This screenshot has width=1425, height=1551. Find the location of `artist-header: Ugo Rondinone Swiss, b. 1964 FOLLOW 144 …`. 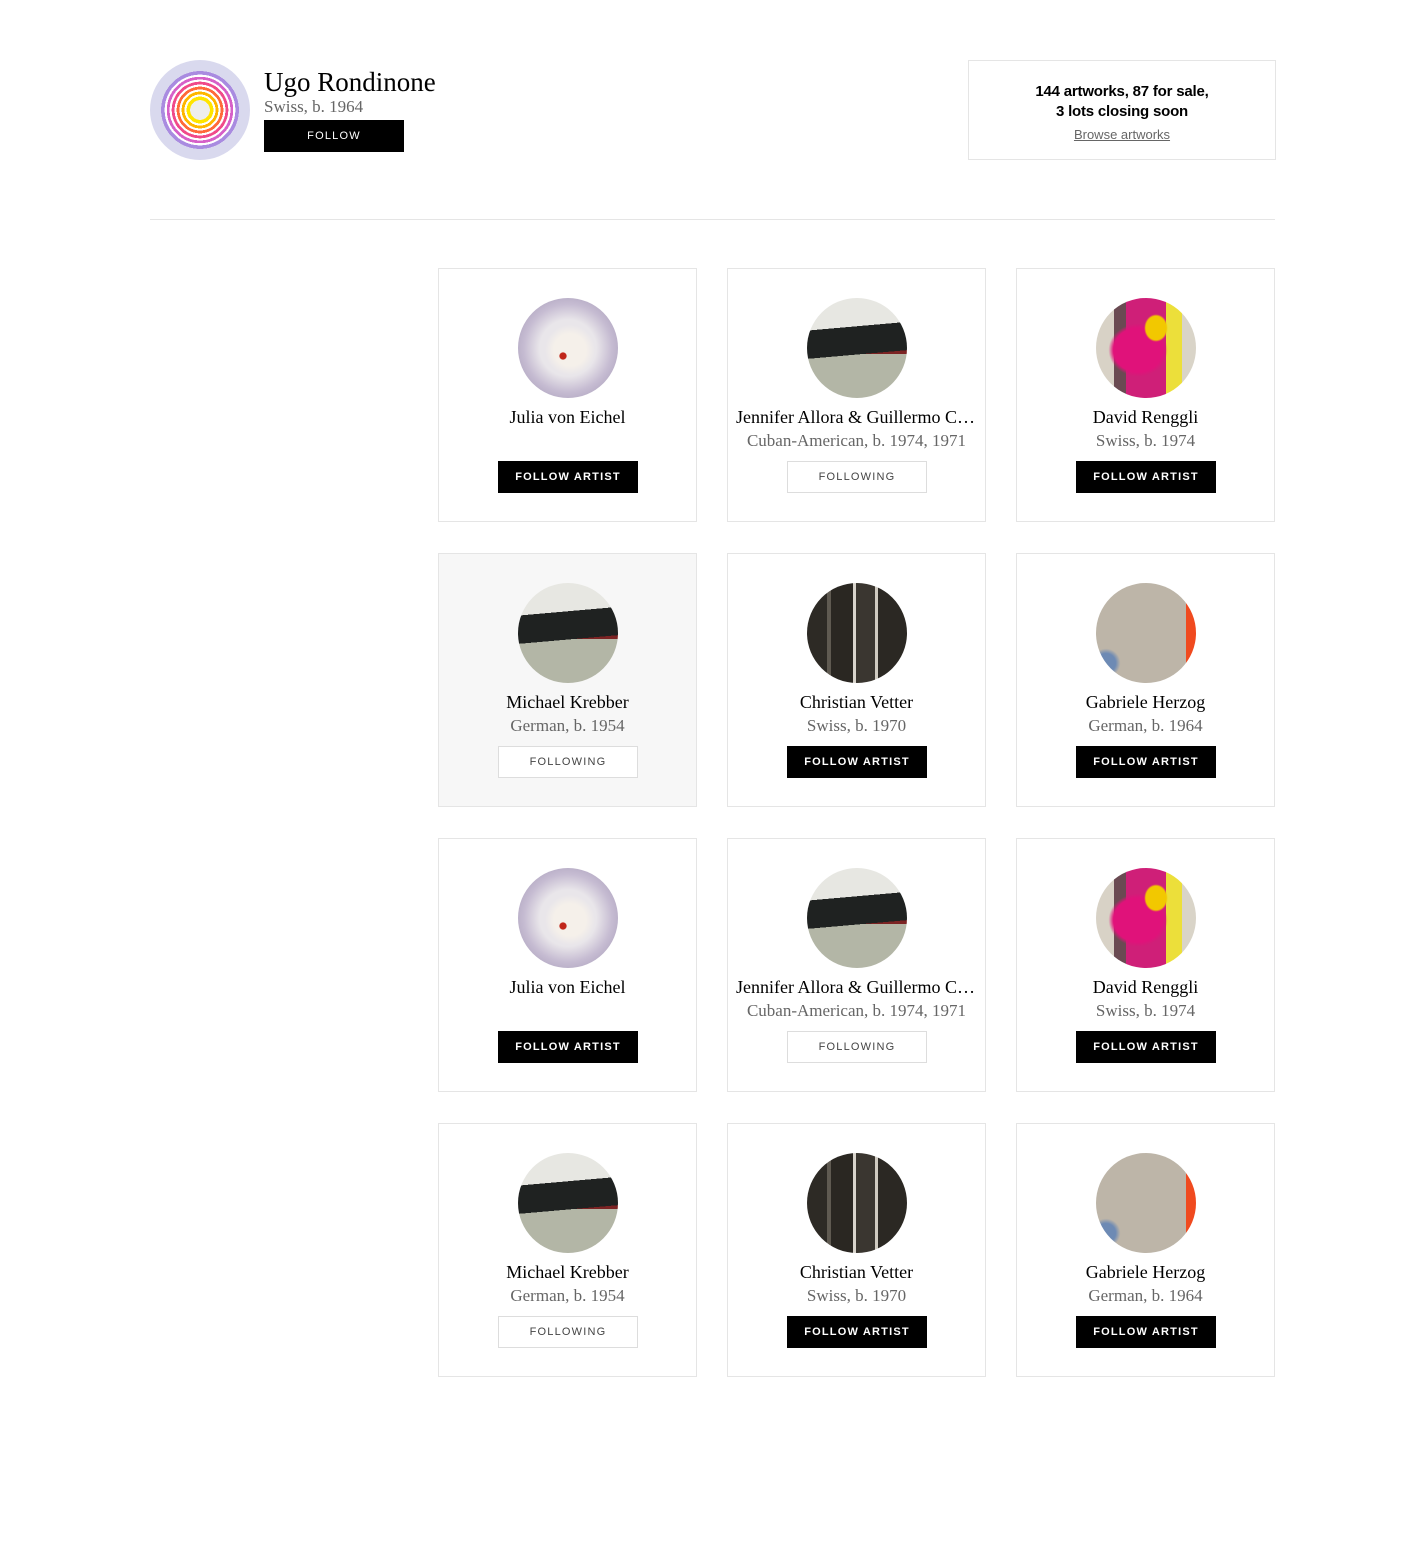

artist-header: Ugo Rondinone Swiss, b. 1964 FOLLOW 144 … is located at coordinates (713, 110).